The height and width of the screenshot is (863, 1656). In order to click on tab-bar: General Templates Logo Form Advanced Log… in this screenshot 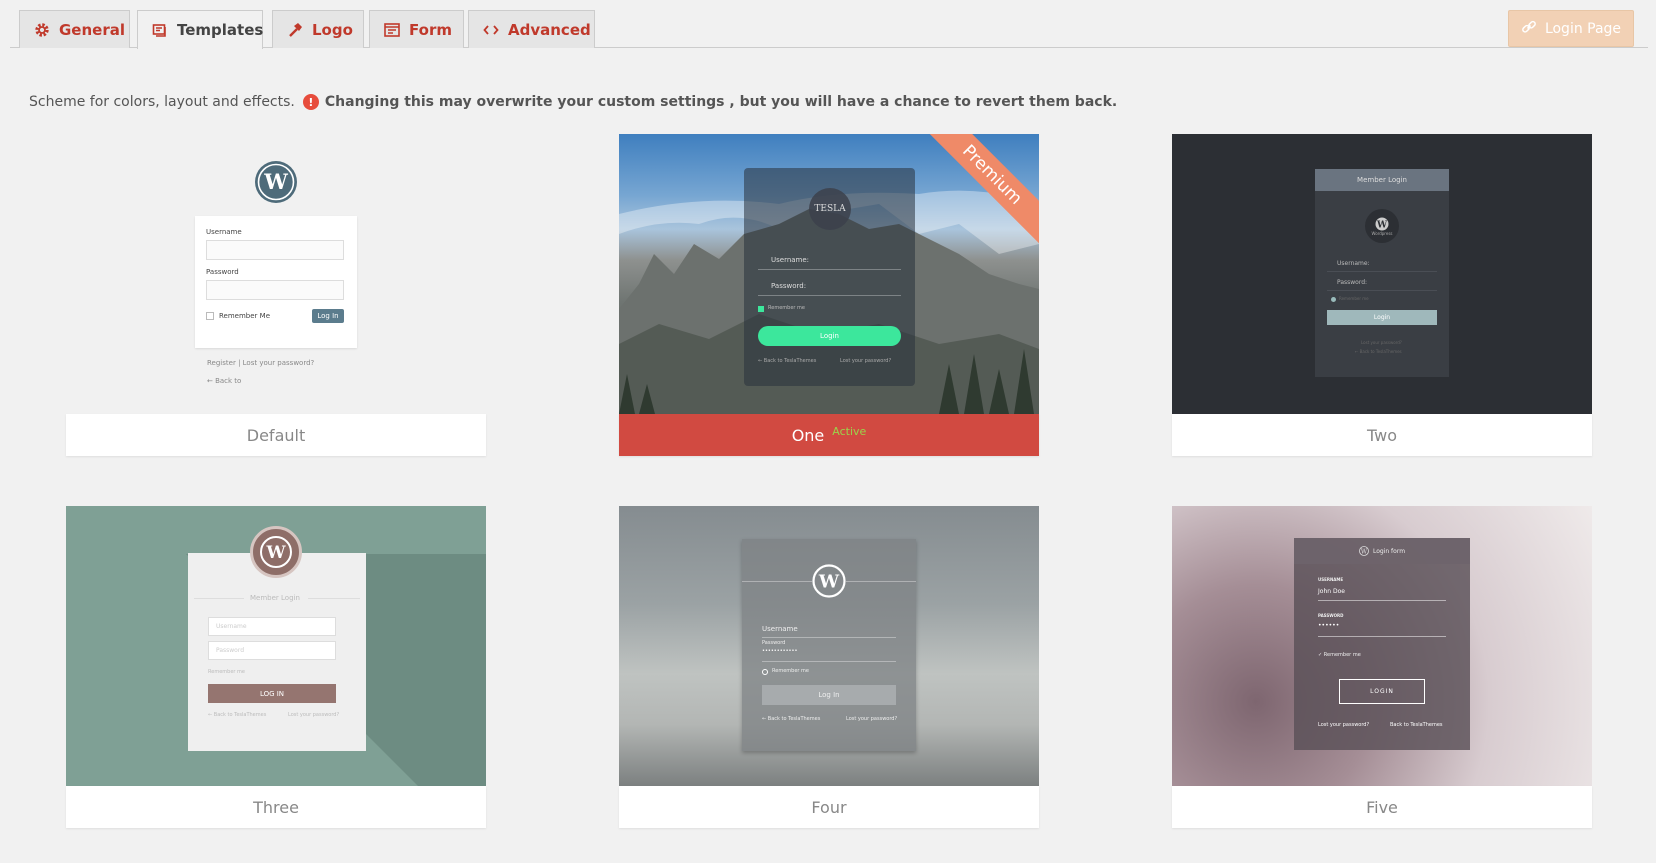, I will do `click(828, 24)`.